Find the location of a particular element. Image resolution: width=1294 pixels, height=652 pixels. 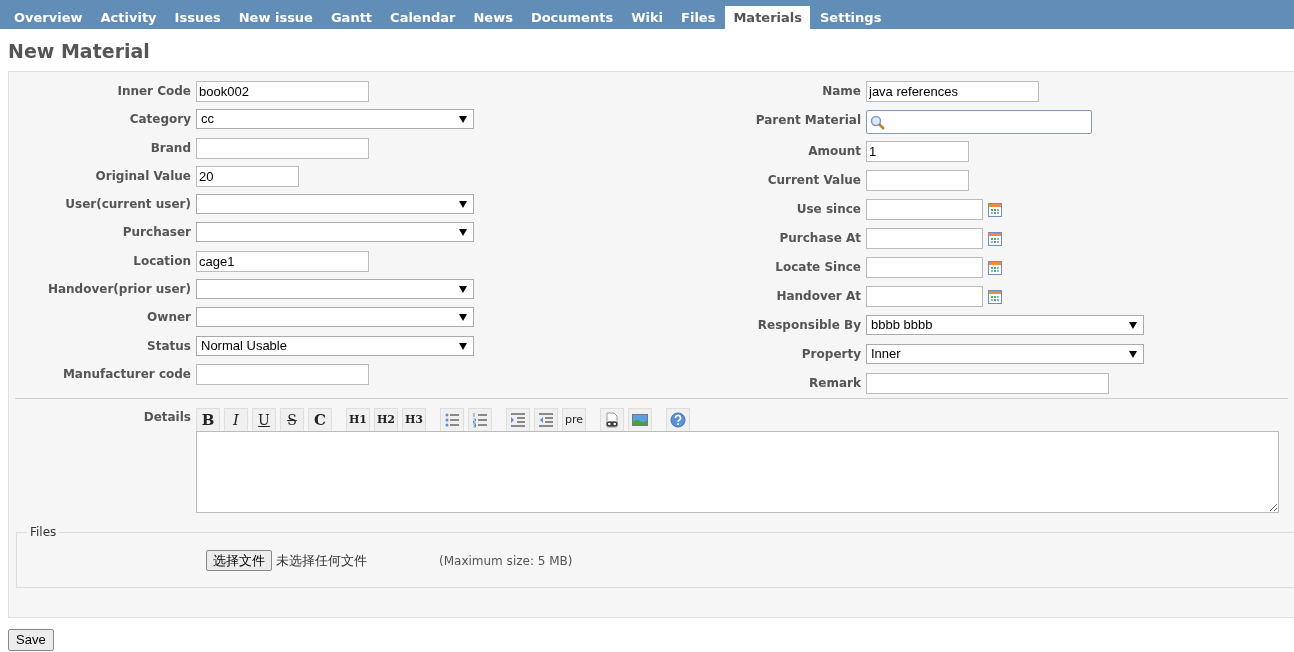

outdent-icon is located at coordinates (546, 420).